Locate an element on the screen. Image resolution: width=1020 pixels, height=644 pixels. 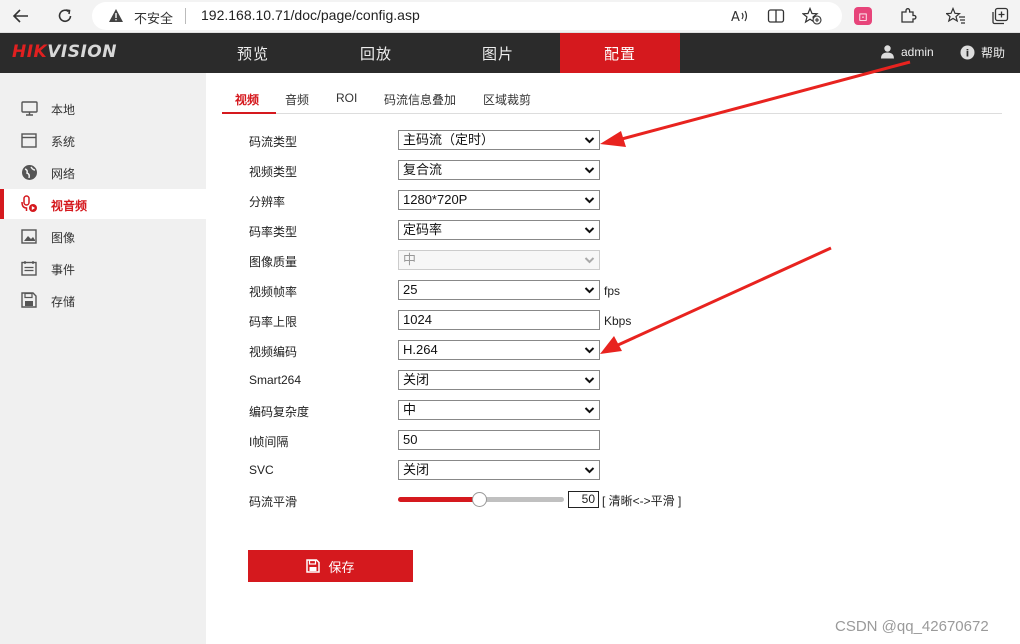
tab-video: 视频 is located at coordinates (247, 99).